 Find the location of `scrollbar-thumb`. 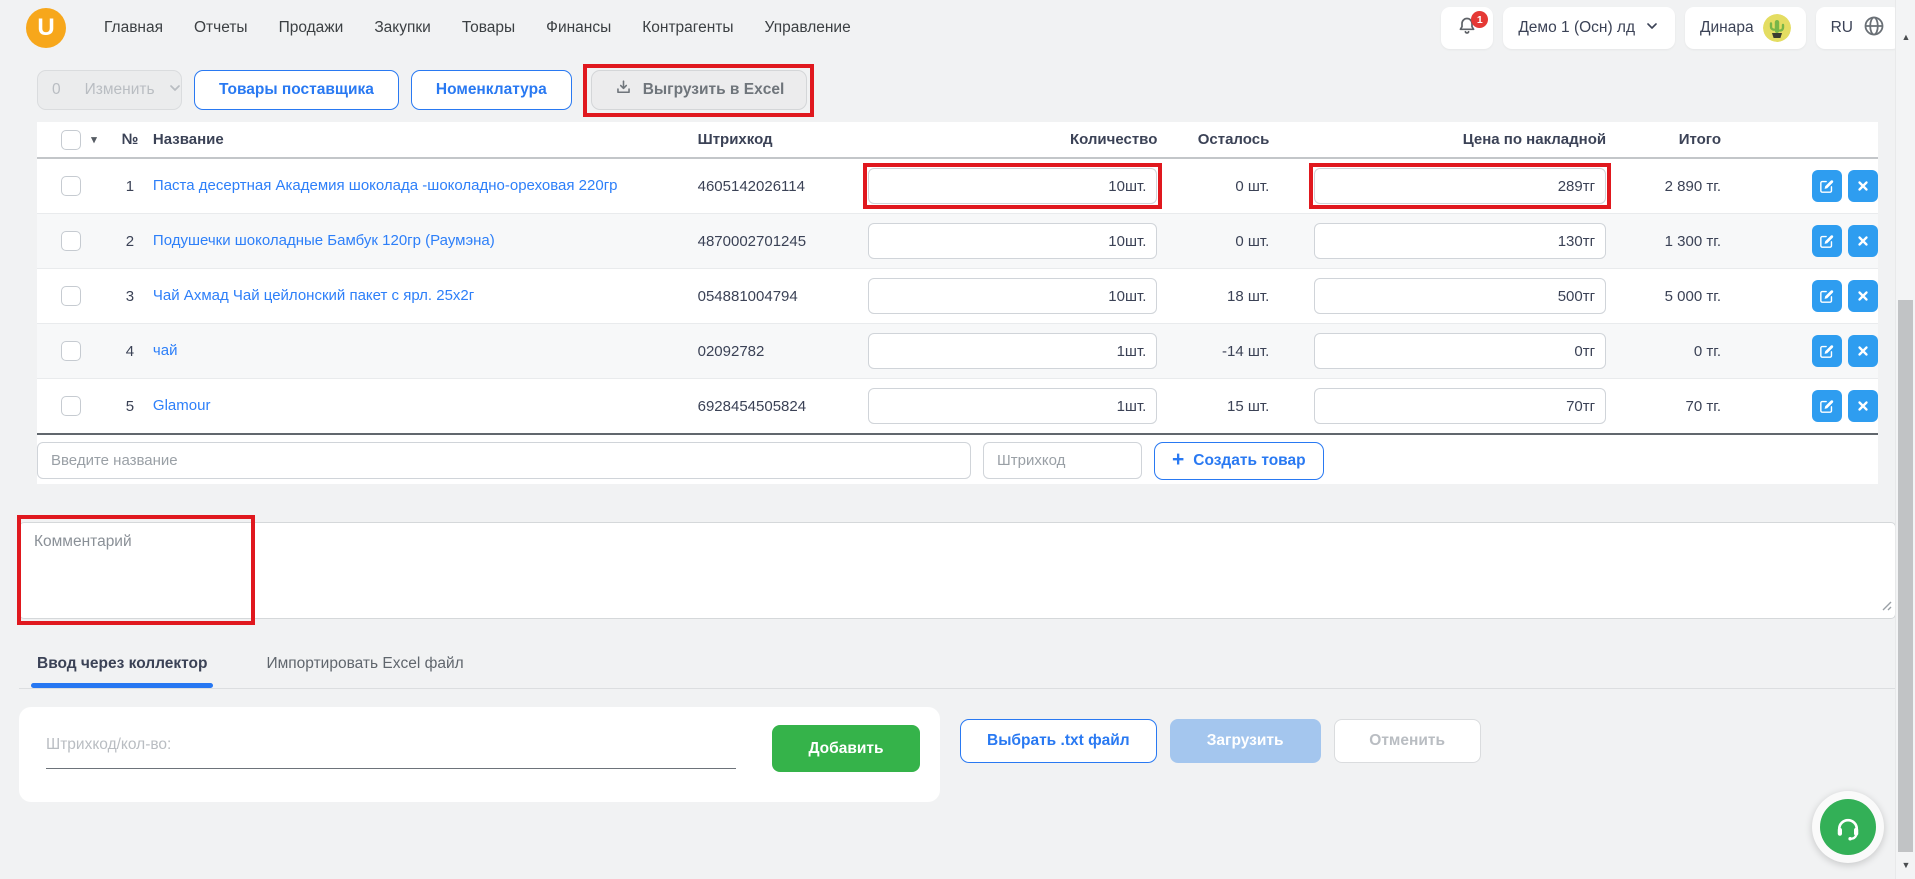

scrollbar-thumb is located at coordinates (1905, 576).